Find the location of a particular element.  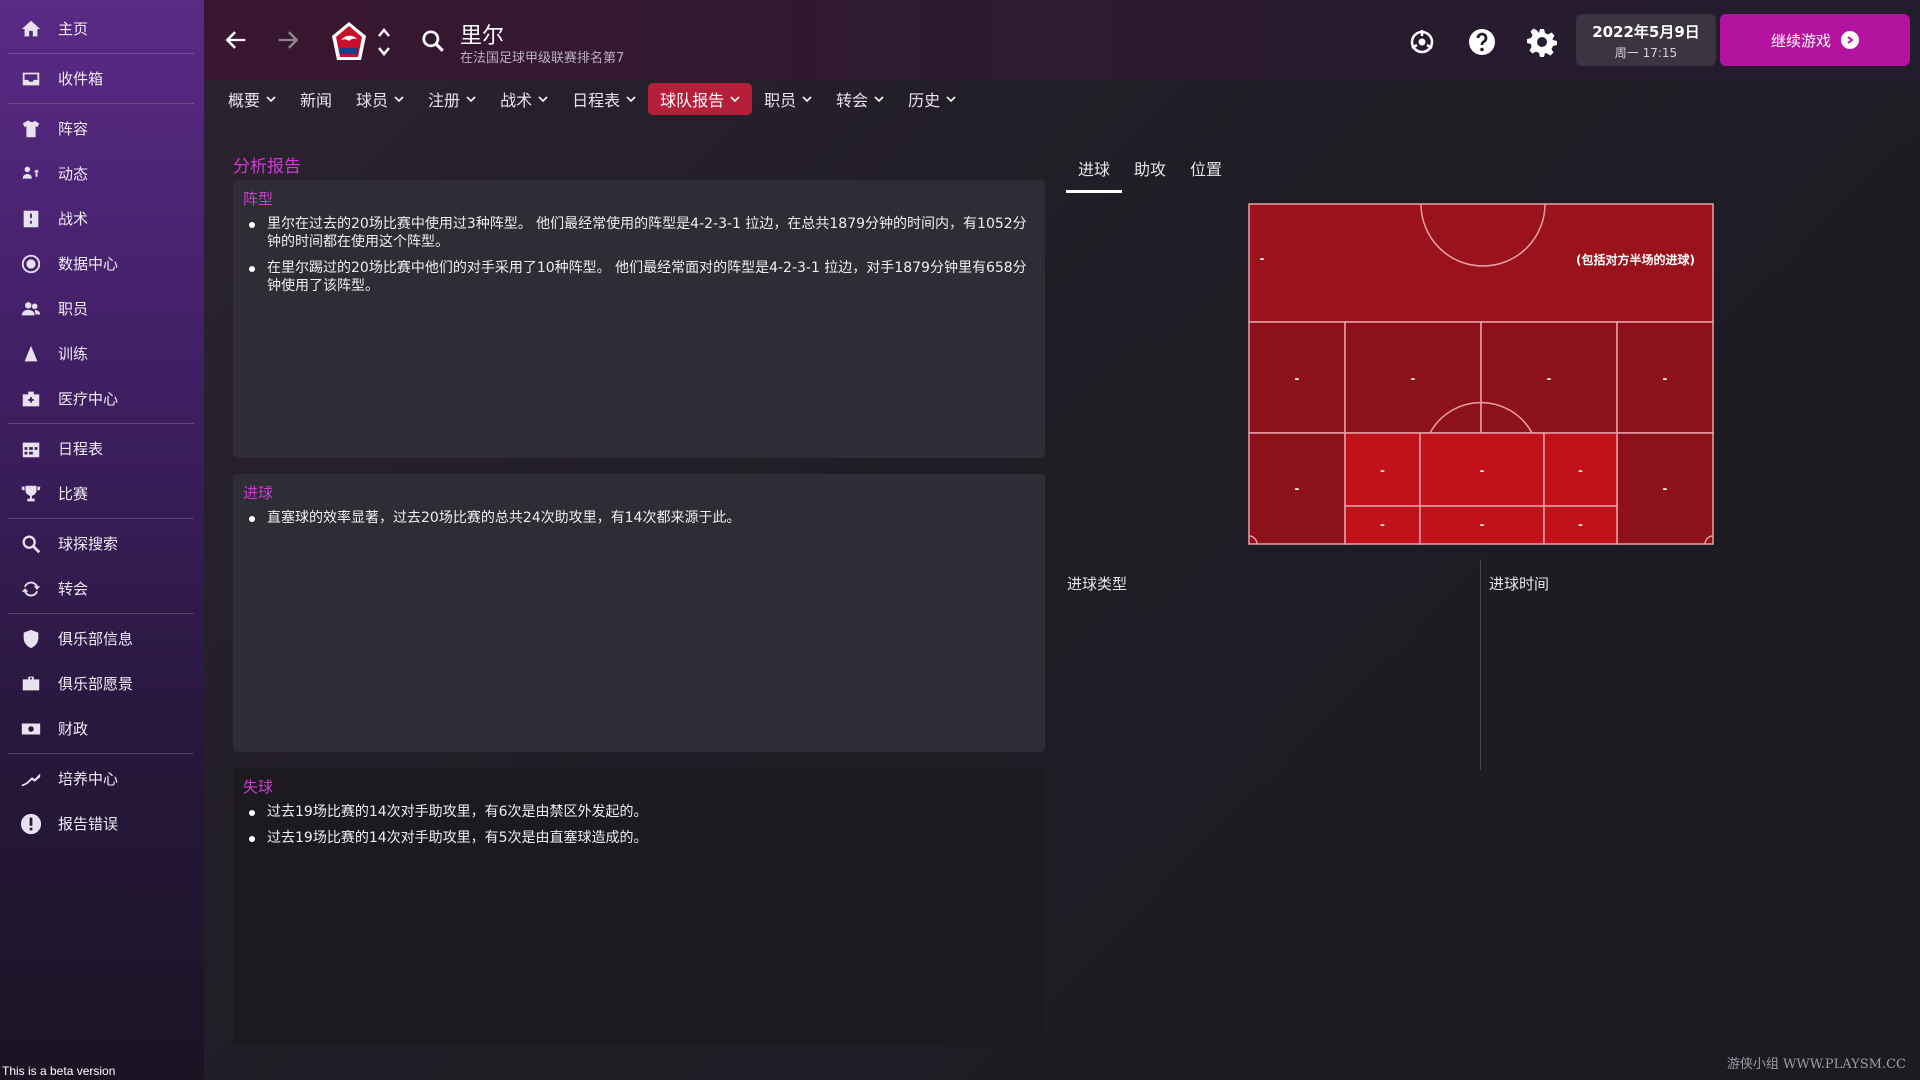

sidebar-item-label: 日程表 is located at coordinates (81, 449).